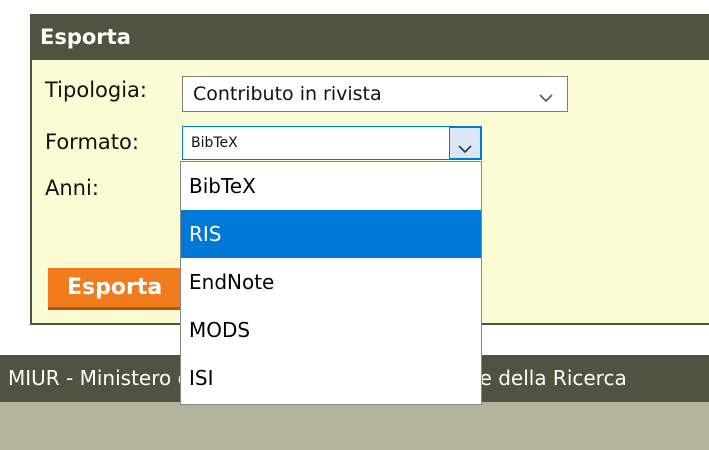  What do you see at coordinates (287, 94) in the screenshot?
I see `tipologia-value: Contributo in rivista` at bounding box center [287, 94].